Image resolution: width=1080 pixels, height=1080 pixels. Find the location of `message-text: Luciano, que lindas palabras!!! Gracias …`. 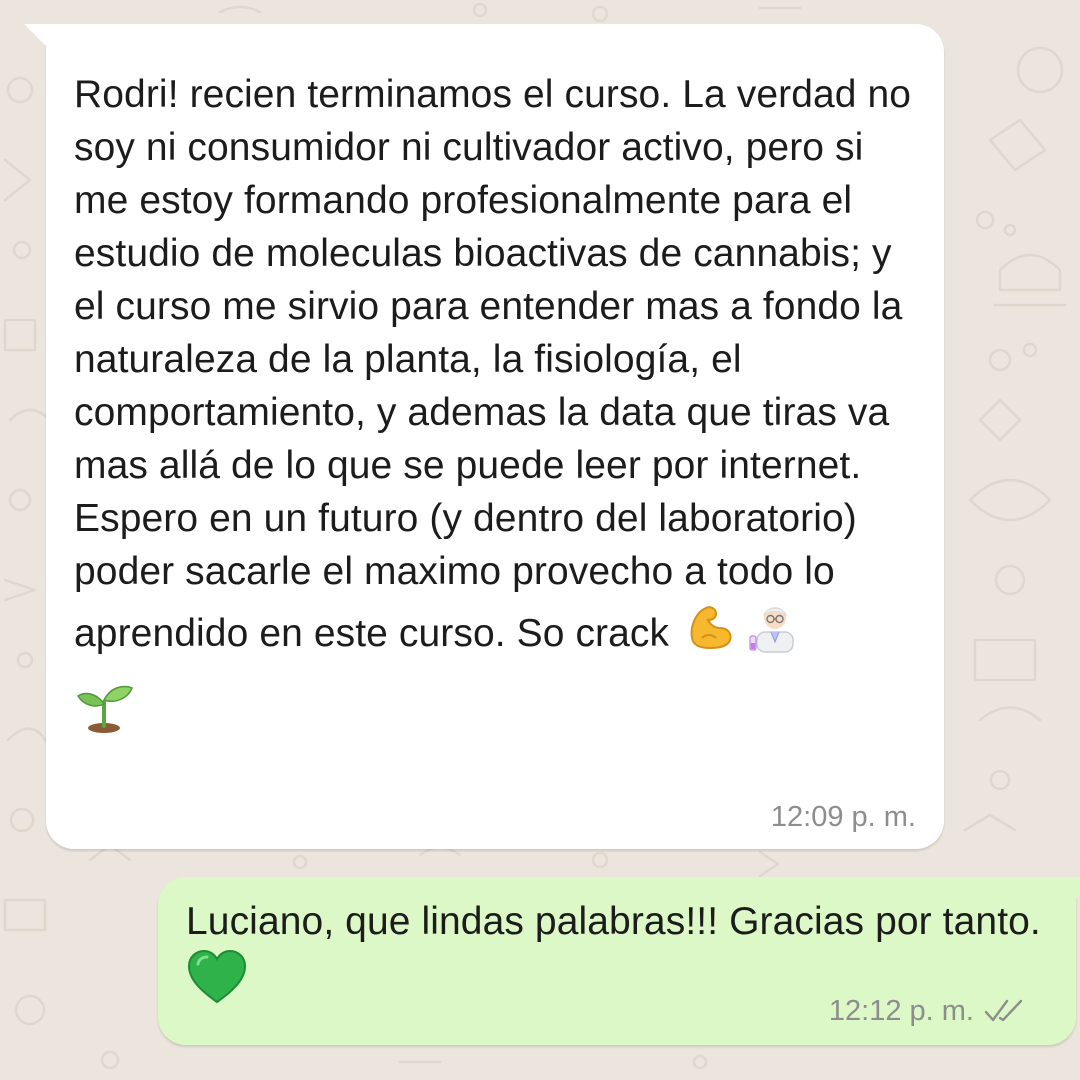

message-text: Luciano, que lindas palabras!!! Gracias … is located at coordinates (613, 921).